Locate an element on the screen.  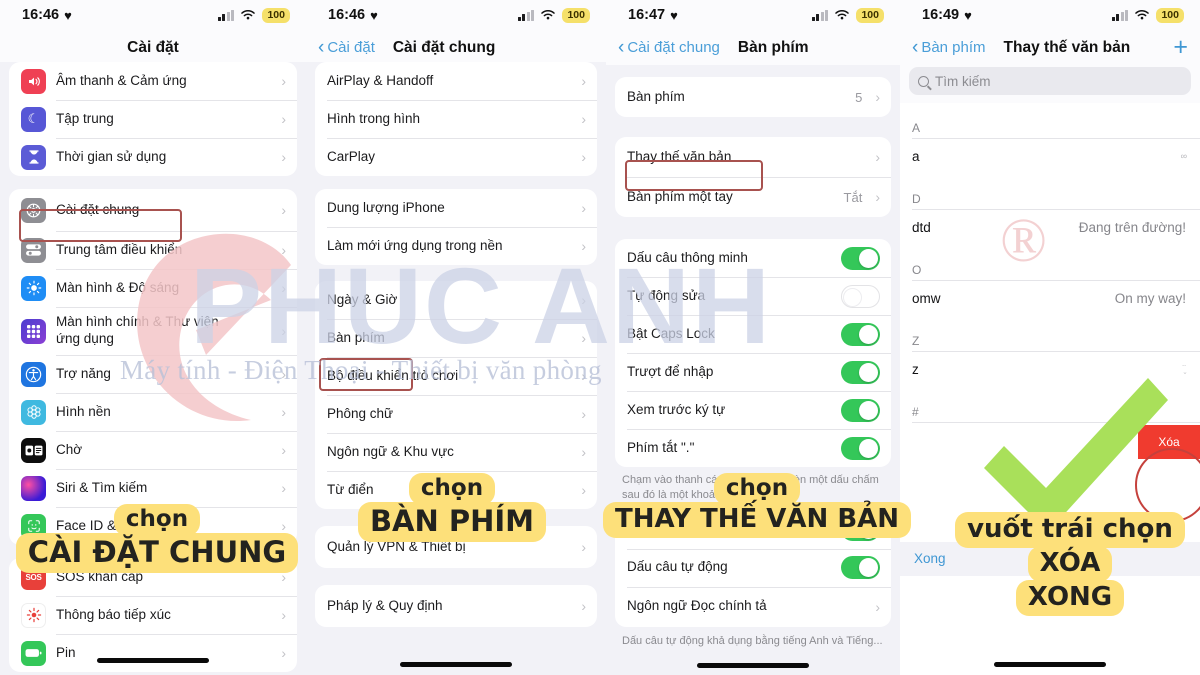
list-item-label: Bộ điều khiển trò chơi is located at coordinates (393, 375).